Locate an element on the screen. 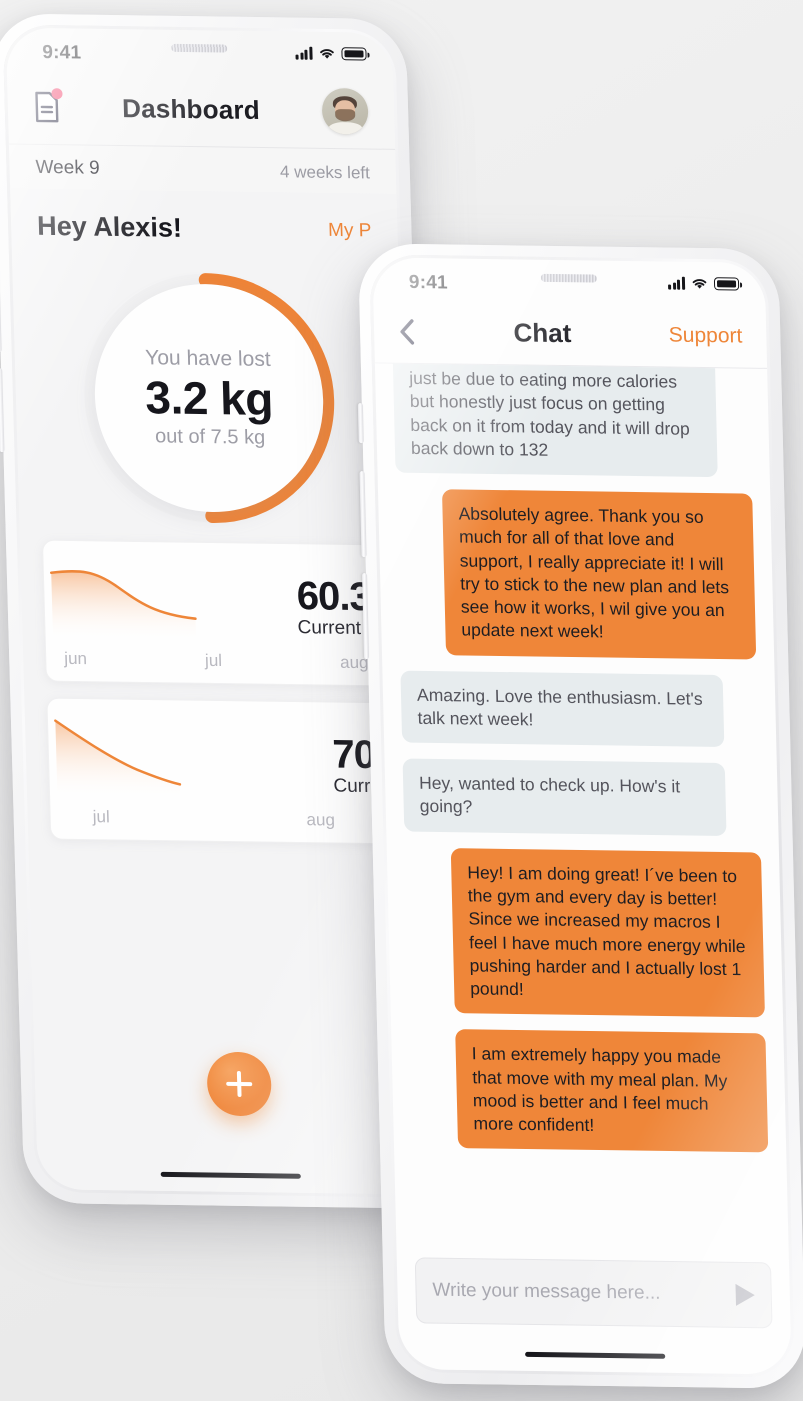 This screenshot has width=803, height=1401. ring-caption: You have lost is located at coordinates (207, 359).